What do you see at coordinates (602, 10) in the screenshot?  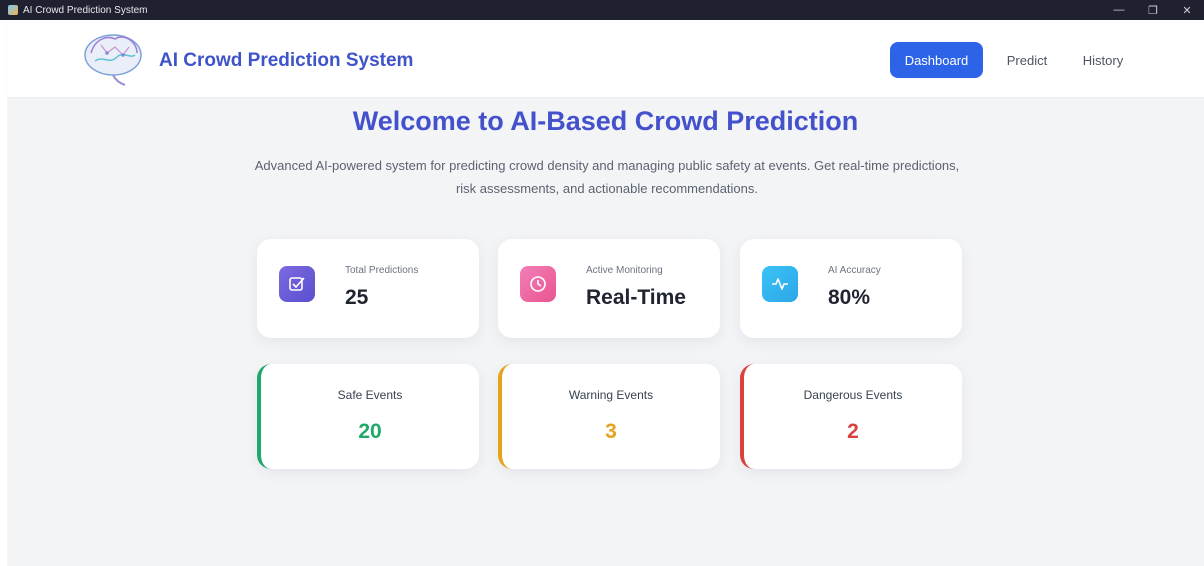 I see `window-titlebar: AI Crowd Prediction System — ❐ ✕` at bounding box center [602, 10].